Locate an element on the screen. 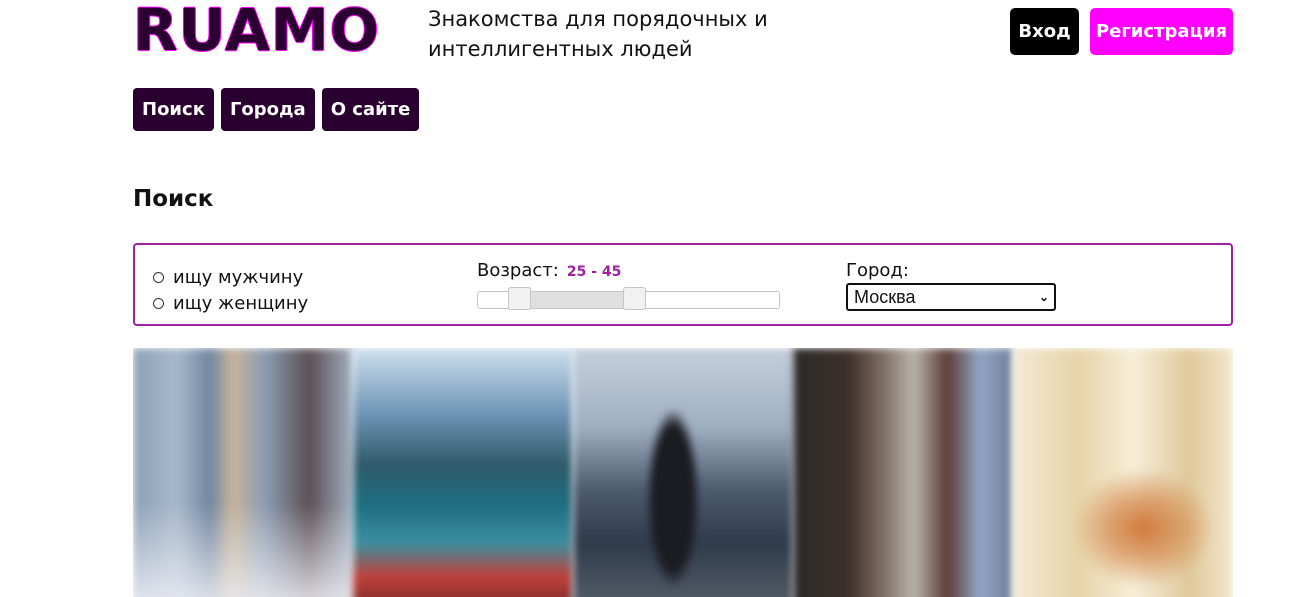  chevron-down-icon: ⌄ is located at coordinates (1043, 297).